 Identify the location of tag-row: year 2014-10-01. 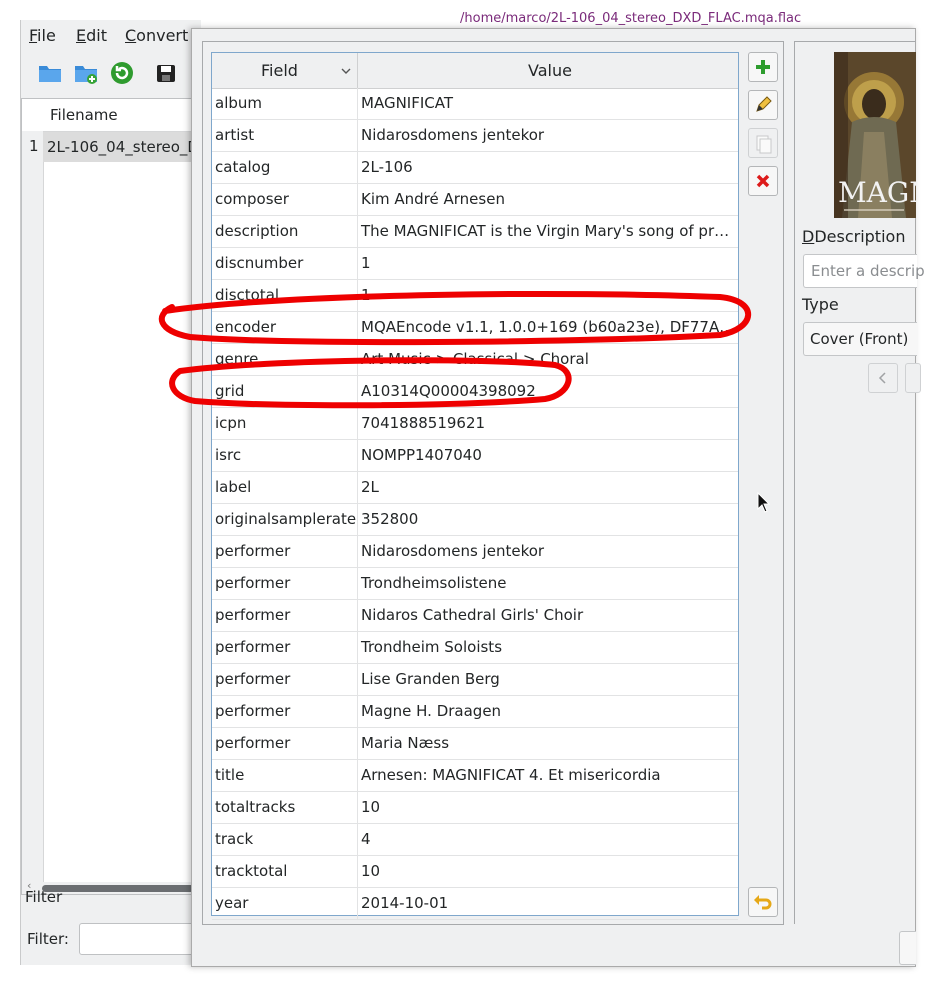
(475, 904).